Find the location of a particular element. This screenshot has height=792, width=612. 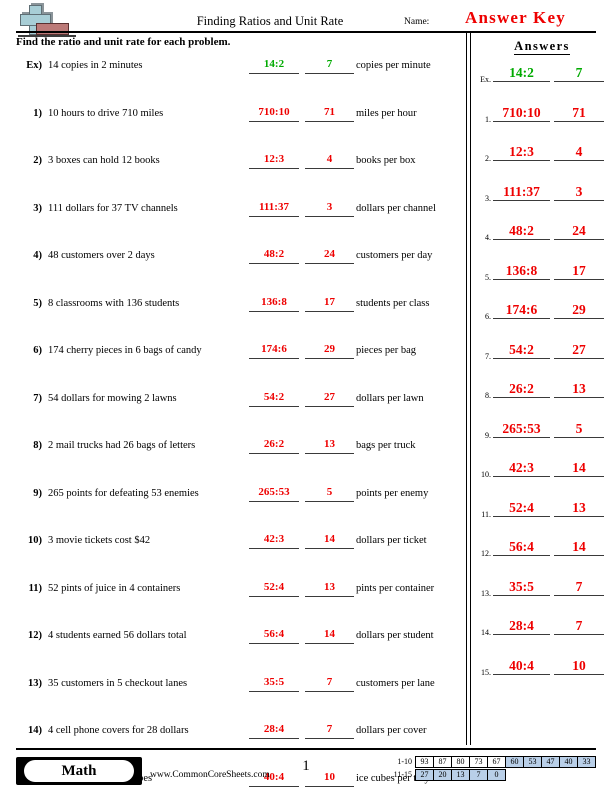

answer-unit-rate: 10 is located at coordinates (579, 666).